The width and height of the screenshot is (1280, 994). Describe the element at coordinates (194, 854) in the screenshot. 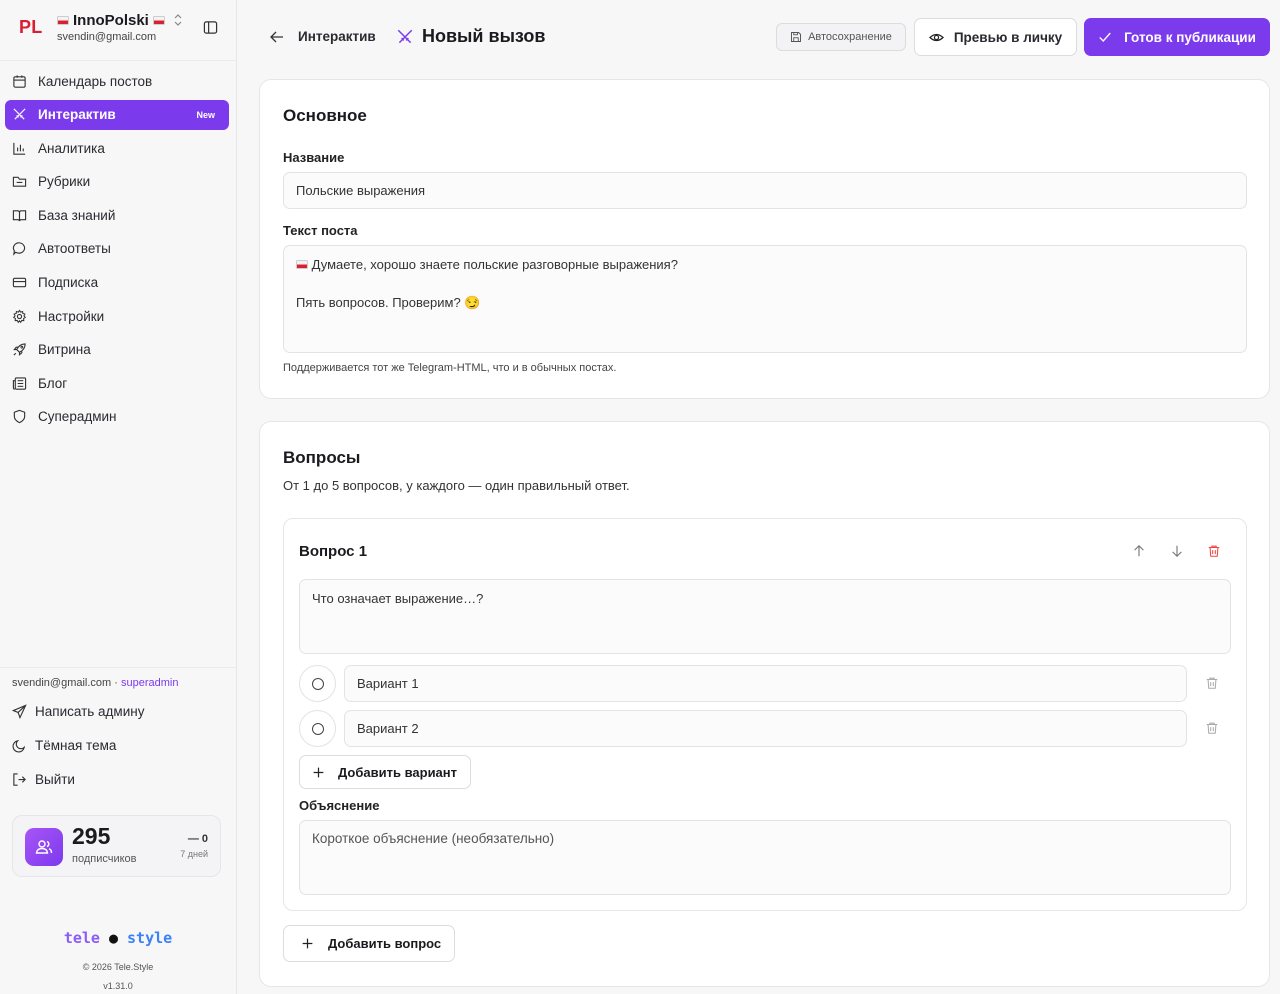

I see `subscribers-period: 7 дней` at that location.